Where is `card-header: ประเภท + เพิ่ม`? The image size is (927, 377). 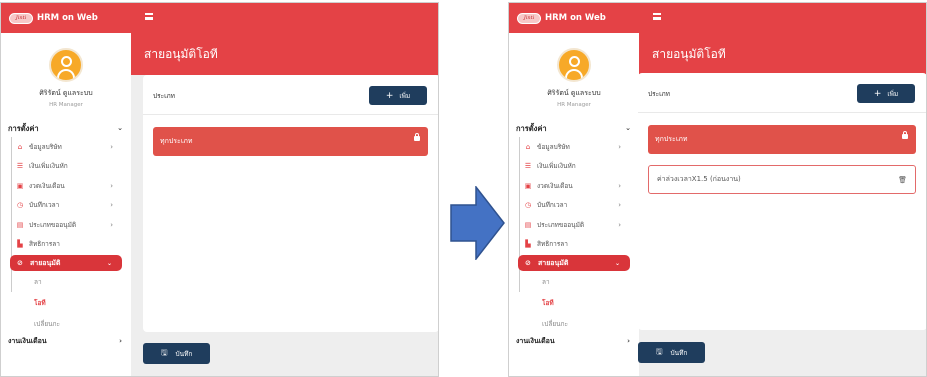
card-header: ประเภท + เพิ่ม is located at coordinates (782, 93).